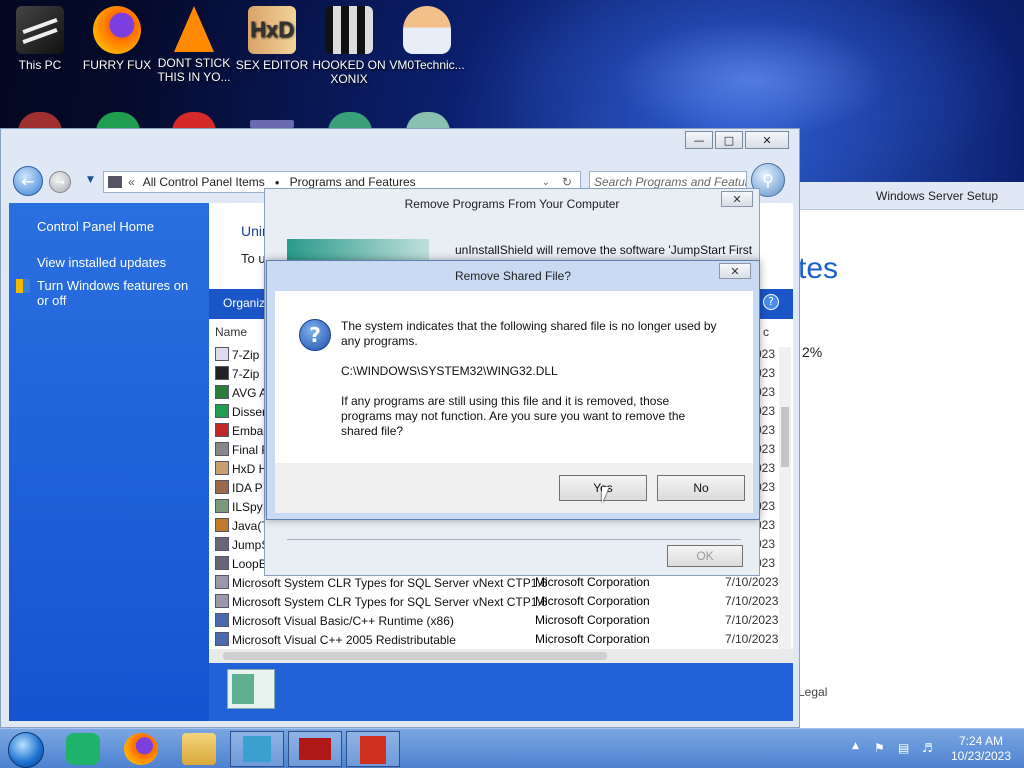 The height and width of the screenshot is (768, 1024). I want to click on volume-icon: ♬, so click(927, 748).